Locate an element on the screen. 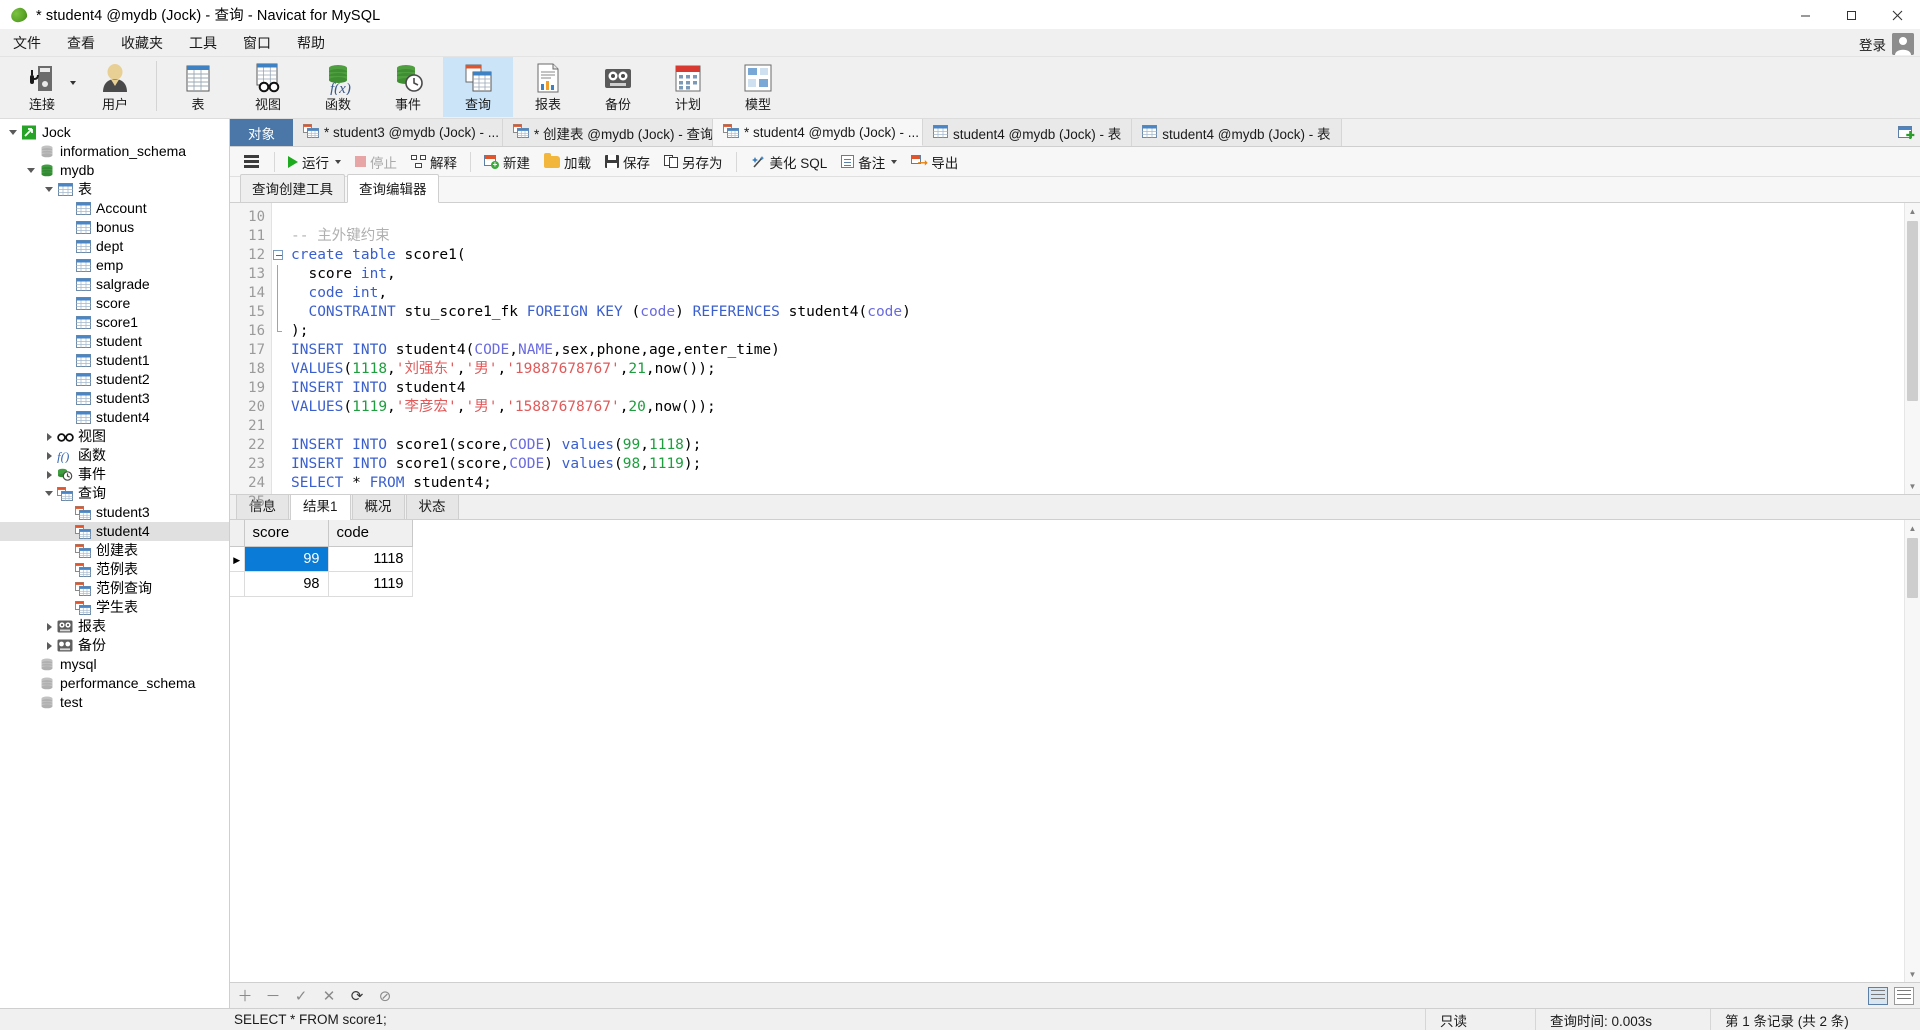  code-line: ); is located at coordinates (1105, 331).